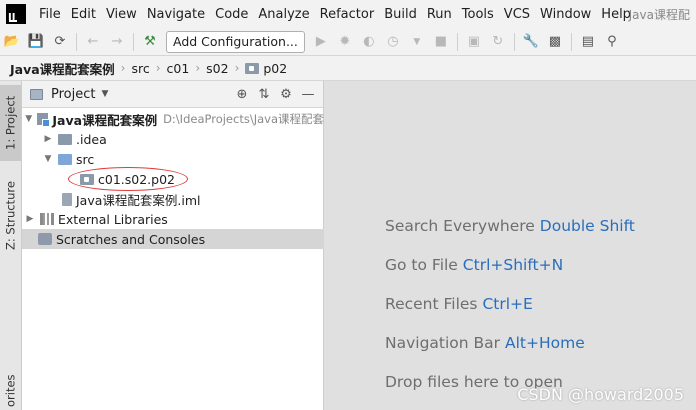 The height and width of the screenshot is (410, 696). I want to click on project-view-selector: Project, so click(73, 94).